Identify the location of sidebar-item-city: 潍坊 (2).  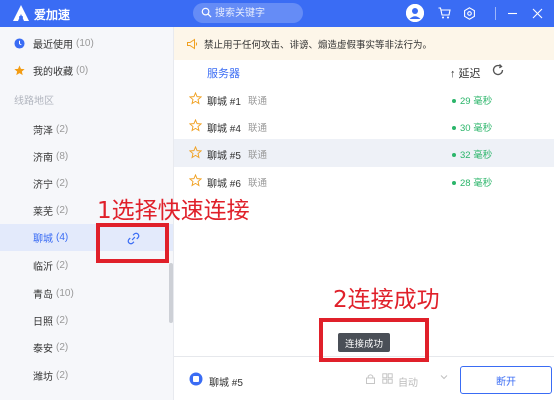
(86, 375).